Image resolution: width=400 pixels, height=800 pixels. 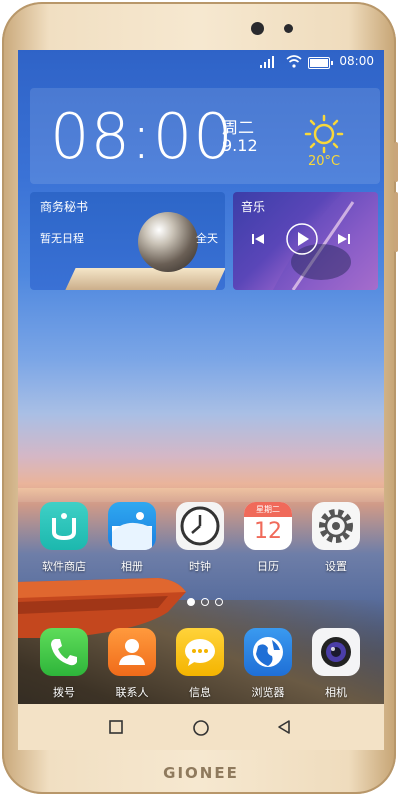 What do you see at coordinates (302, 239) in the screenshot?
I see `play-icon` at bounding box center [302, 239].